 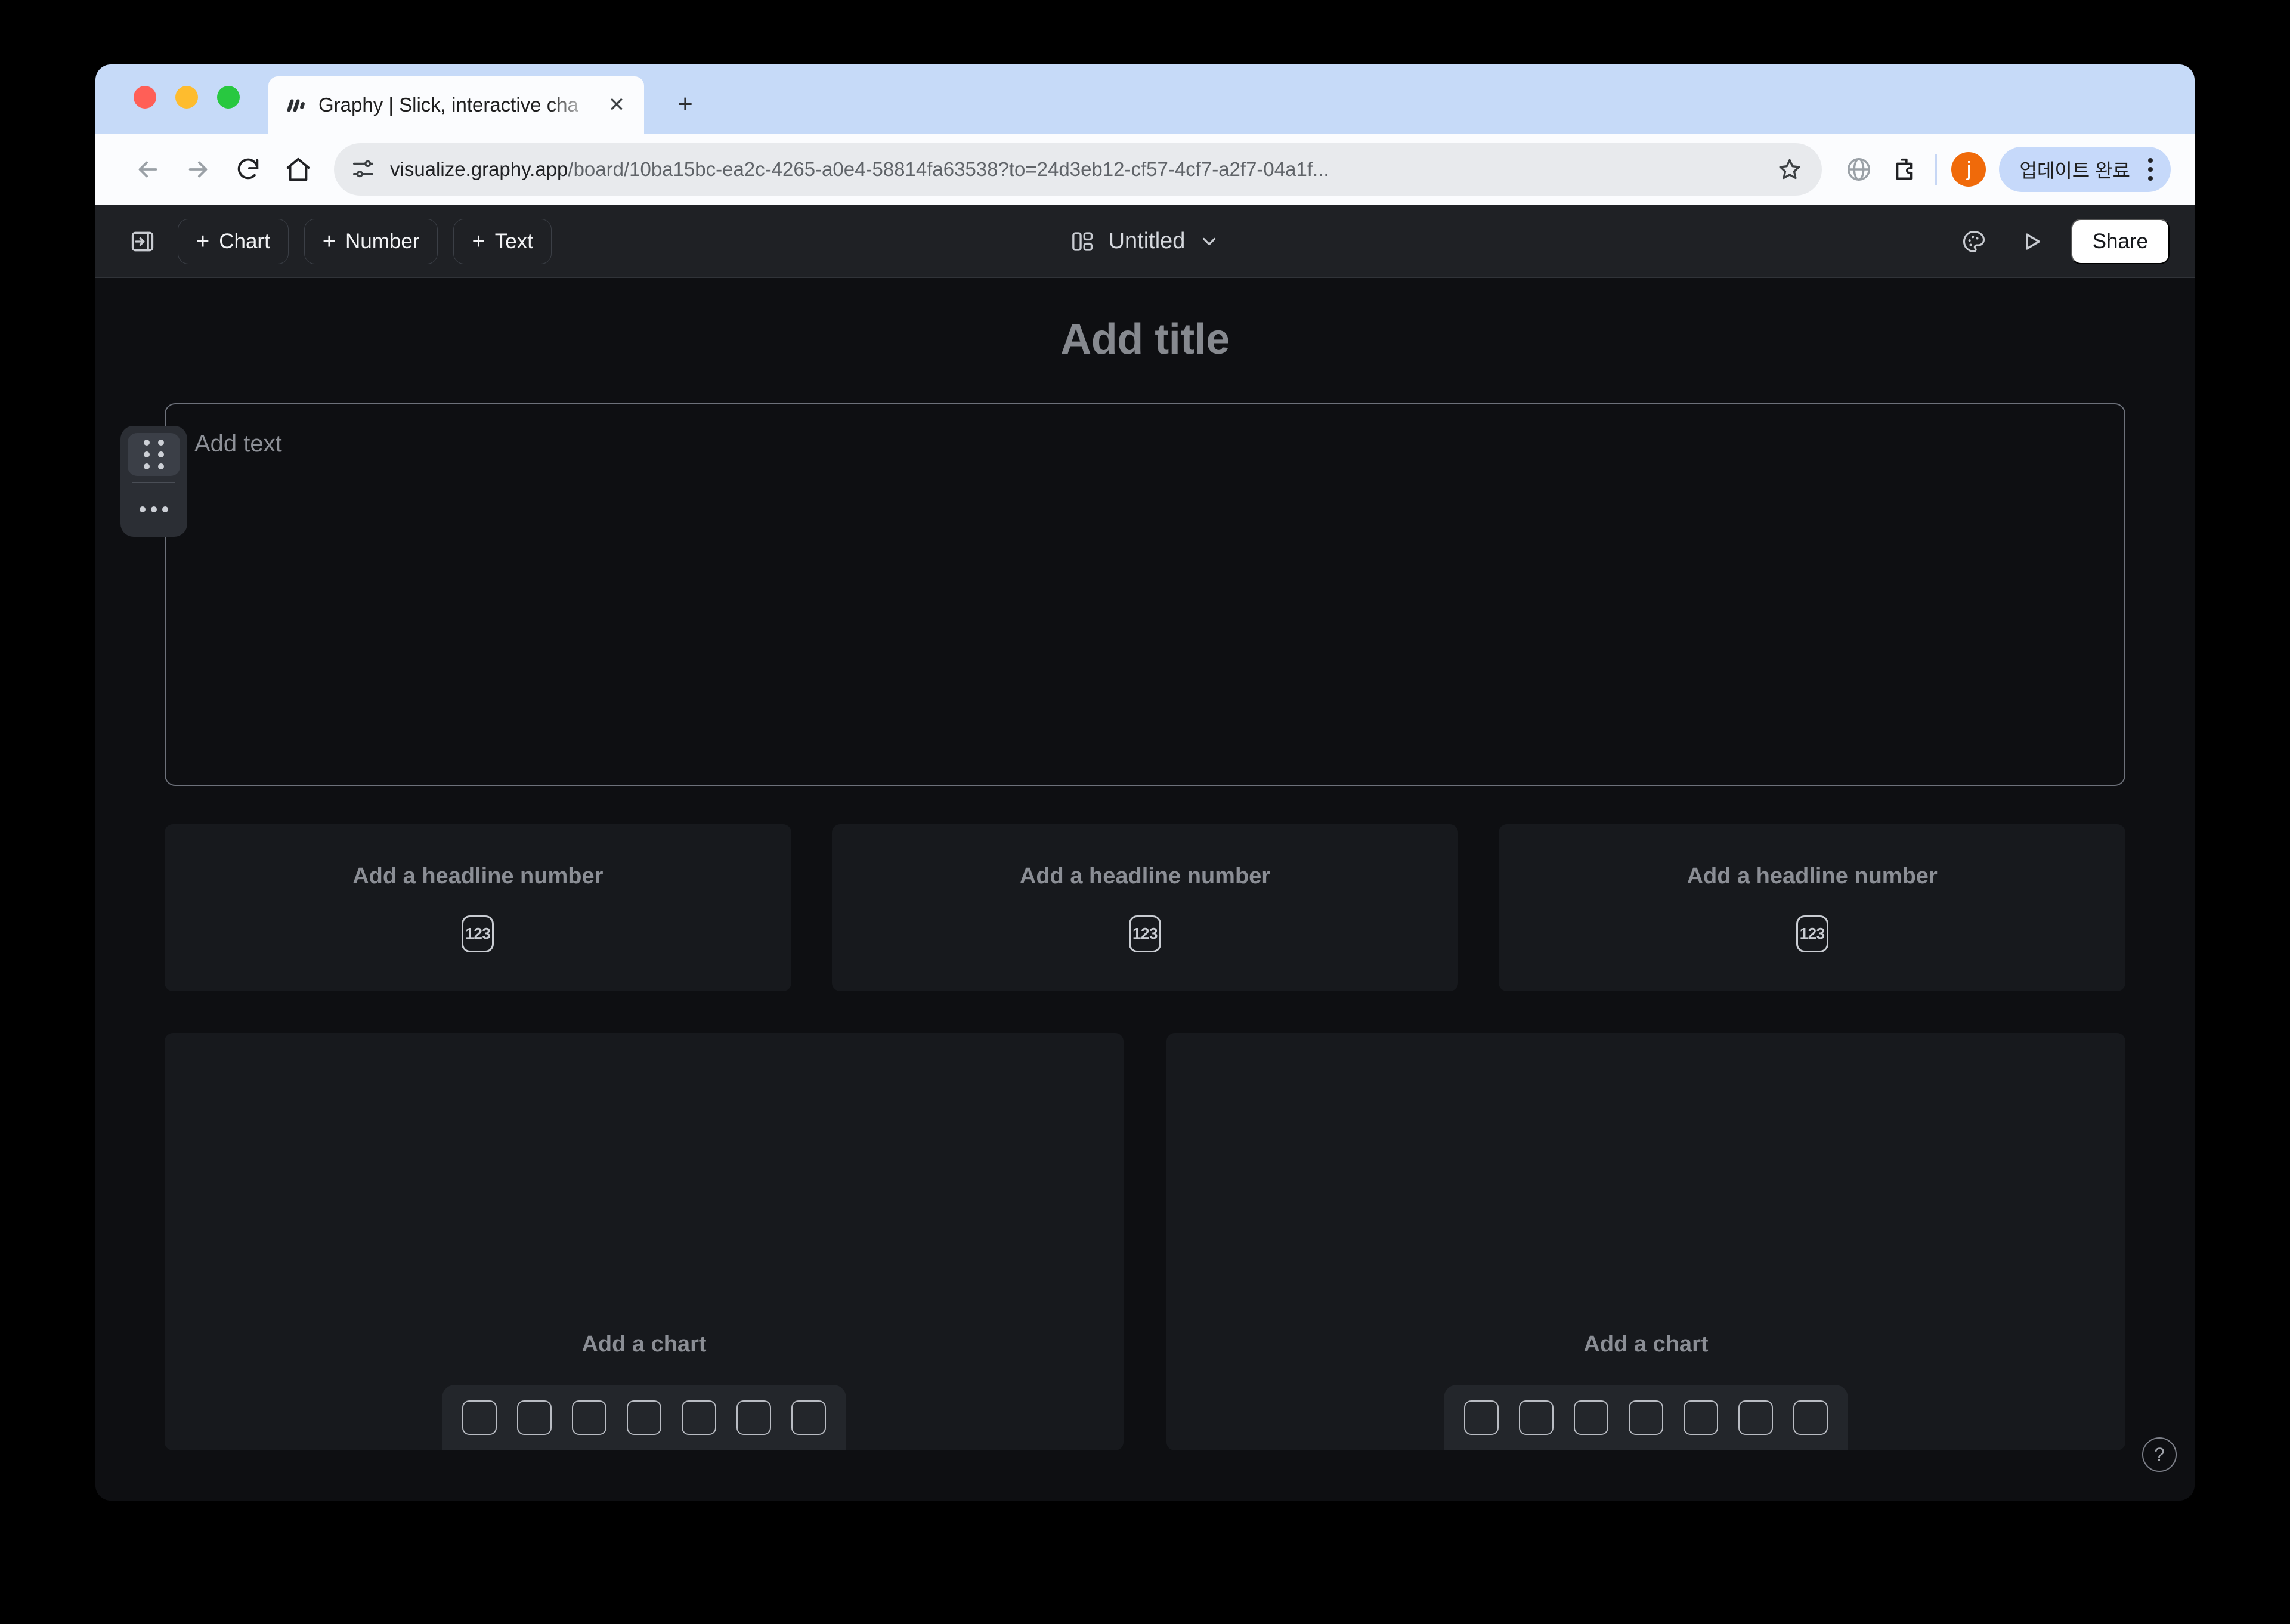 What do you see at coordinates (1789, 169) in the screenshot?
I see `star-icon` at bounding box center [1789, 169].